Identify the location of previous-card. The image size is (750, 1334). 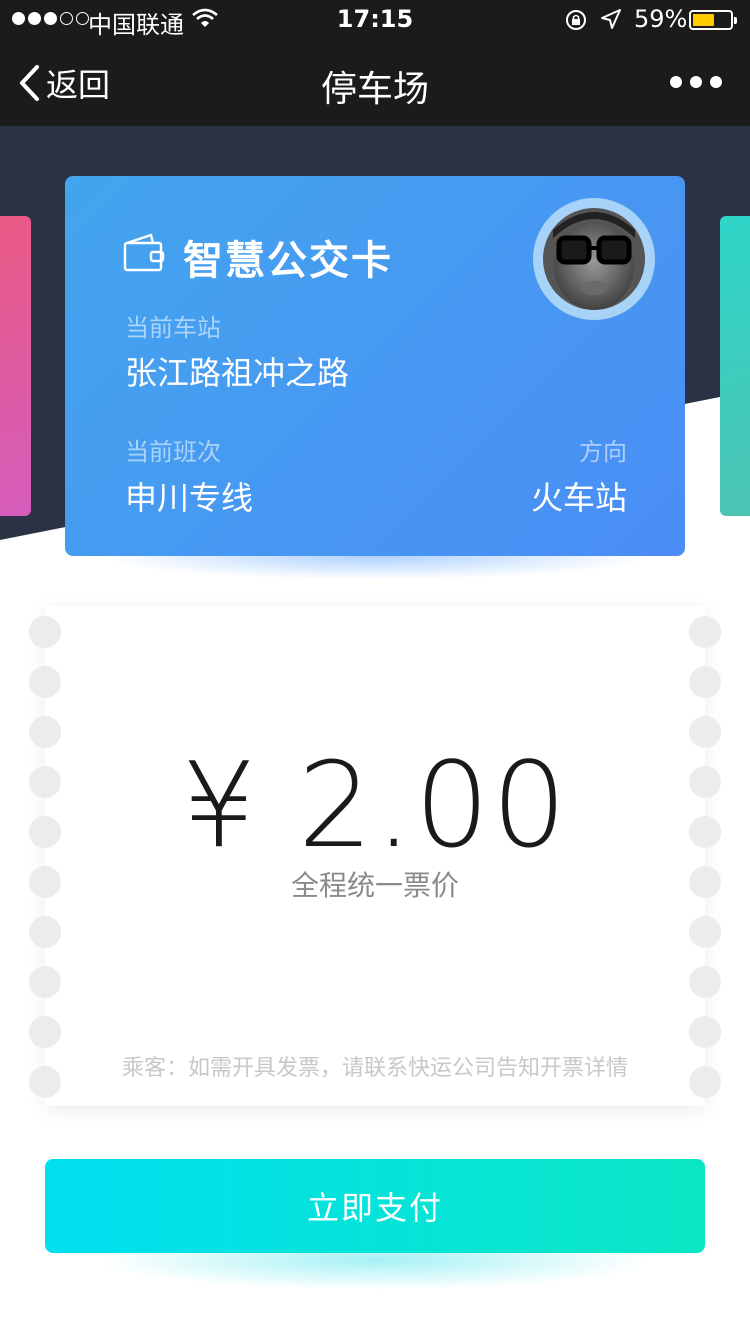
(15, 366).